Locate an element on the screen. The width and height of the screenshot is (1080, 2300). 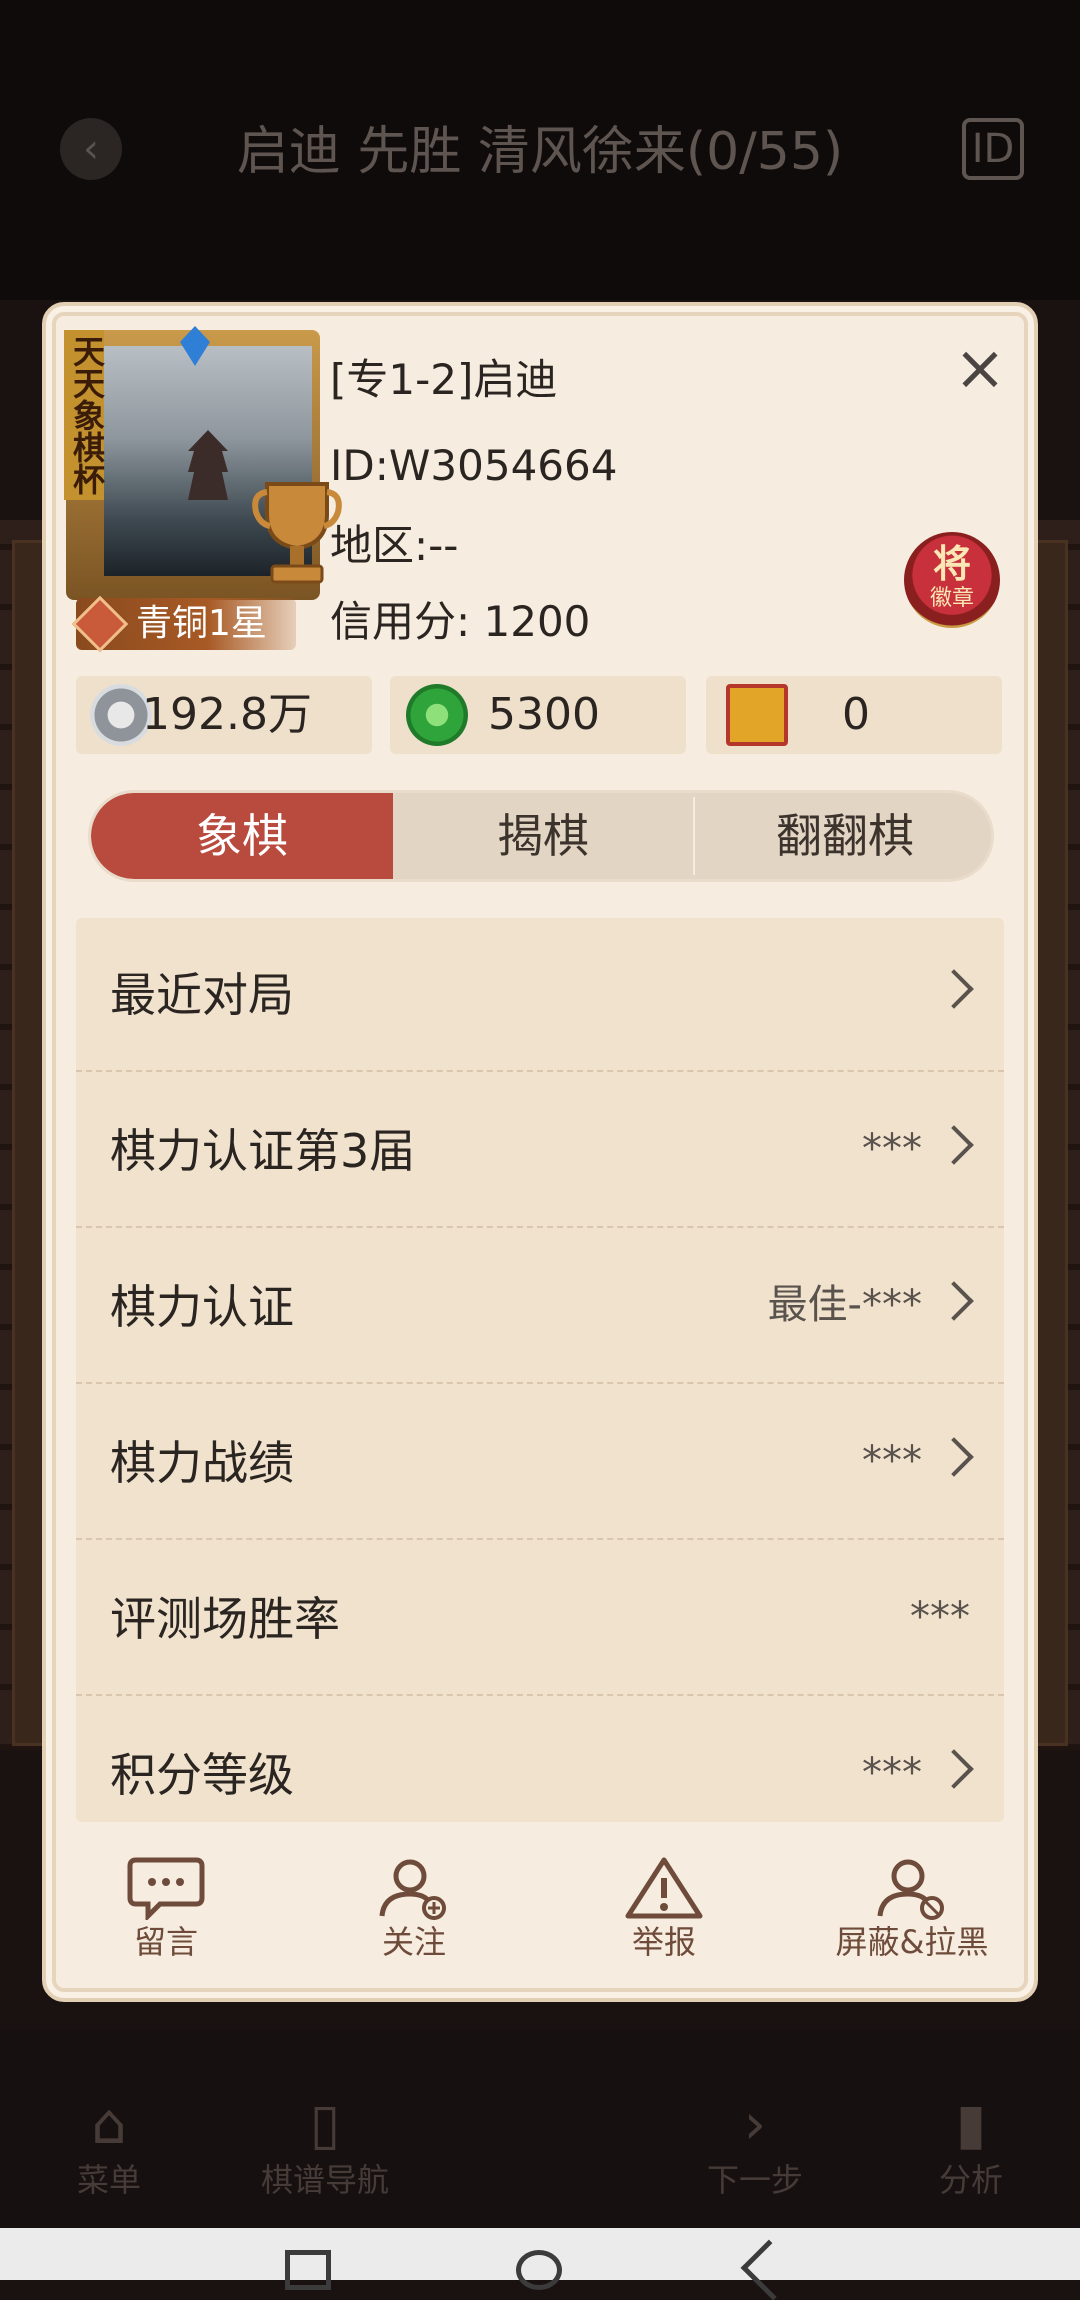
medal-badge-icon: 将 徽章 is located at coordinates (952, 580).